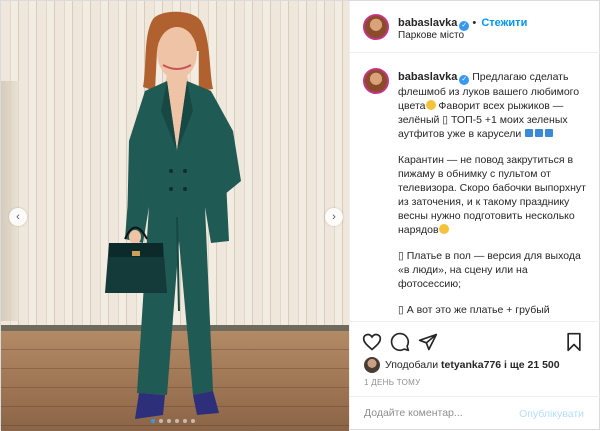 Image resolution: width=600 pixels, height=431 pixels. Describe the element at coordinates (372, 342) in the screenshot. I see `heart-icon` at that location.